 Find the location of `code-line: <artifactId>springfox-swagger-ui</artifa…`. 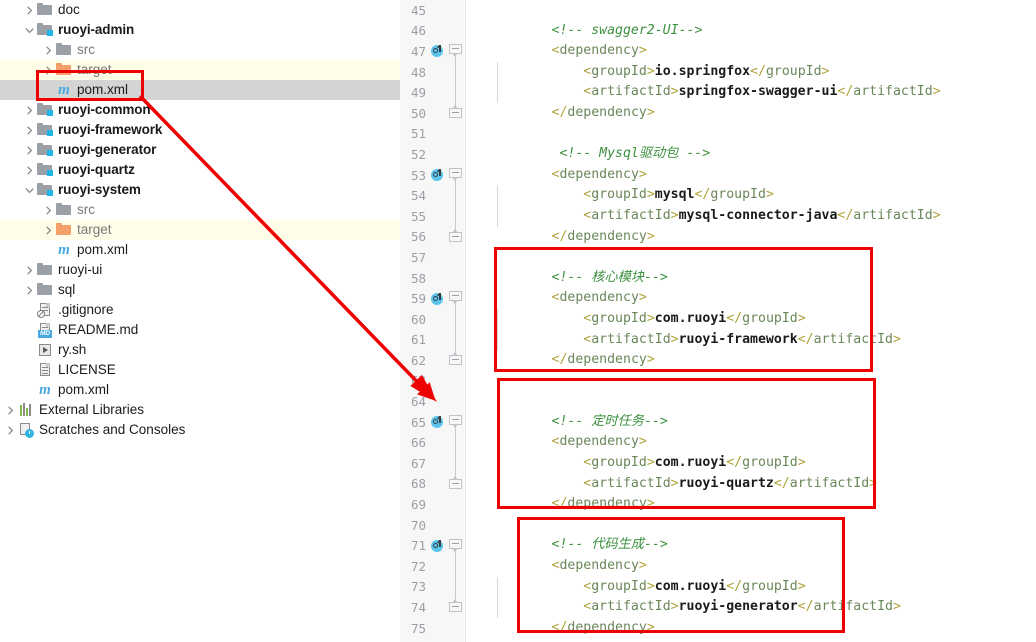

code-line: <artifactId>springfox-swagger-ui</artifa… is located at coordinates (762, 92).